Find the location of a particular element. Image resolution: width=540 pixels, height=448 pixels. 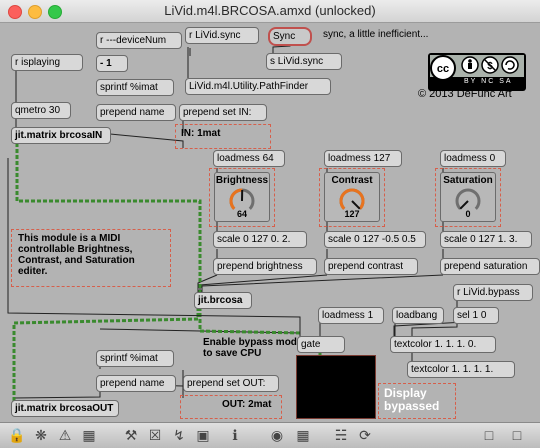

warning-icon: ⚠ is located at coordinates (65, 435).